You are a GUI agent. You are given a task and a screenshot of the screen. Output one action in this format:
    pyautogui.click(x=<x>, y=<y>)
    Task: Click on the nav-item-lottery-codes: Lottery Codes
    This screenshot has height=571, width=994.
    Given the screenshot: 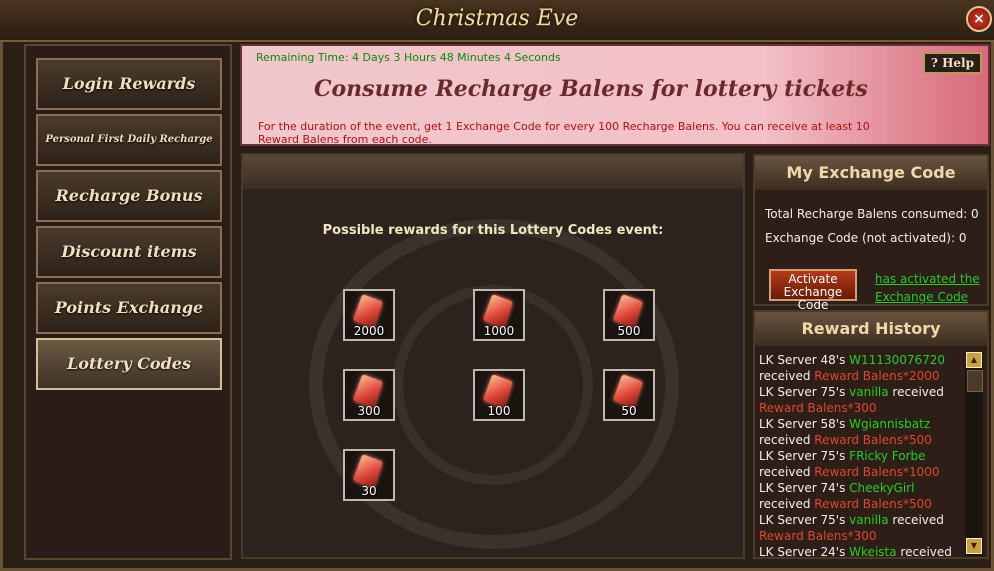 What is the action you would take?
    pyautogui.click(x=129, y=364)
    